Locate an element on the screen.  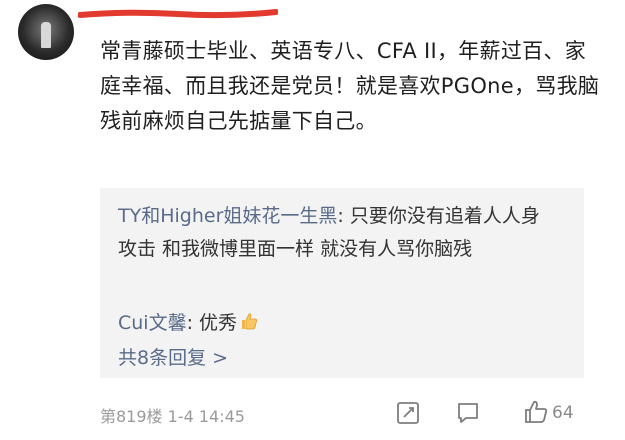
floor-and-time: 第819楼 1-4 14:45 is located at coordinates (172, 416).